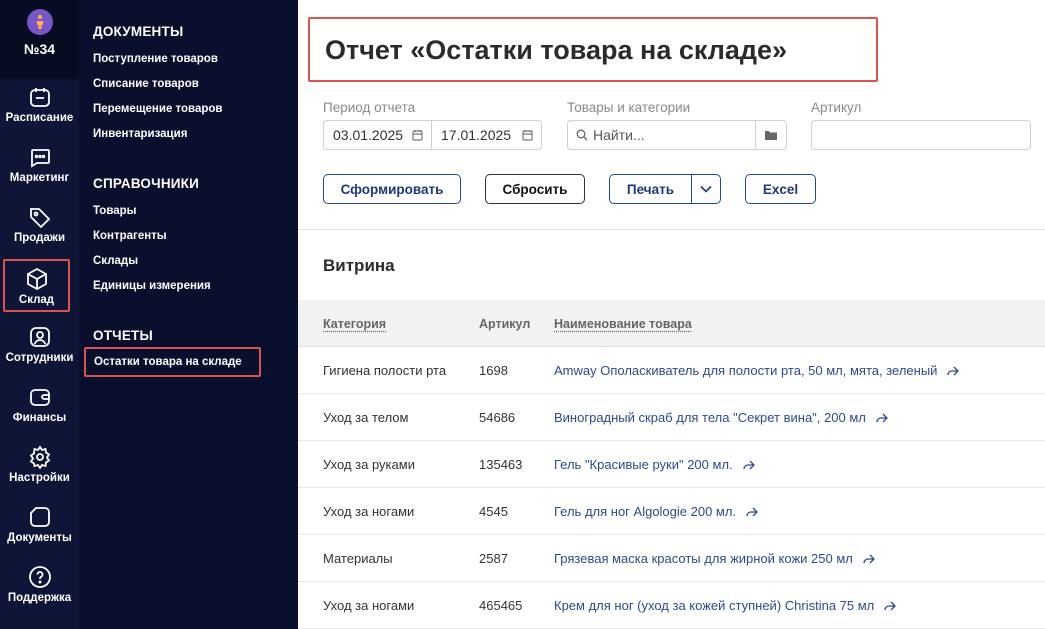 This screenshot has height=629, width=1045. Describe the element at coordinates (650, 189) in the screenshot. I see `print-button: Печать` at that location.